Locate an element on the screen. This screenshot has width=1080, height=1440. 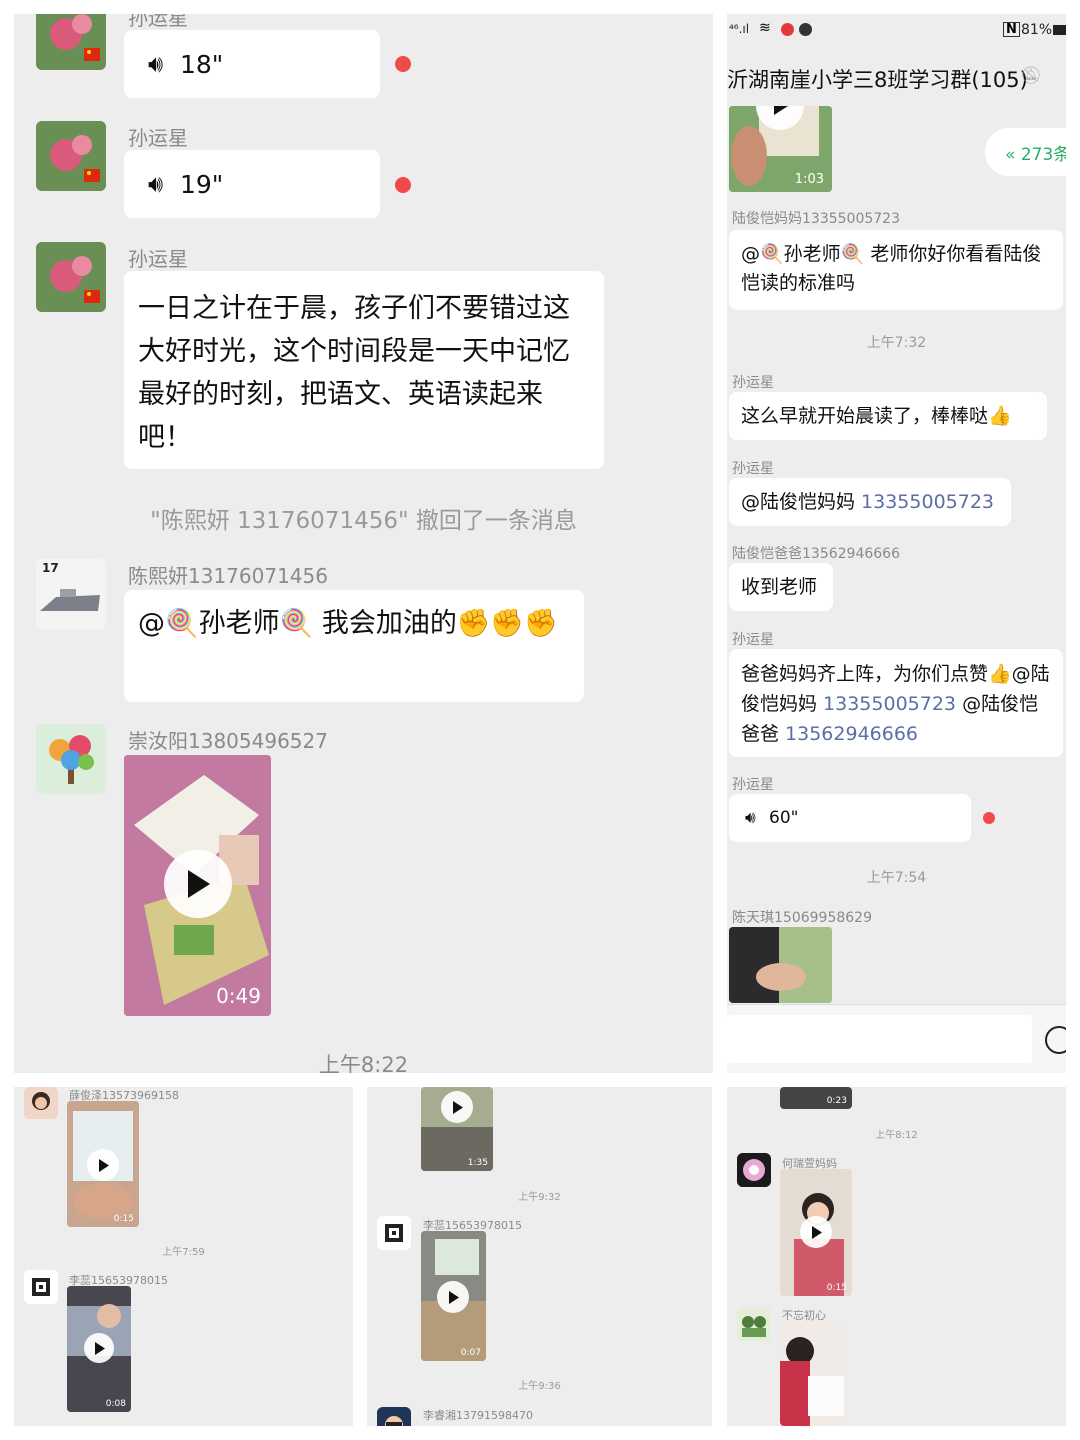
unread-pill: « 273条 is located at coordinates (1025, 152).